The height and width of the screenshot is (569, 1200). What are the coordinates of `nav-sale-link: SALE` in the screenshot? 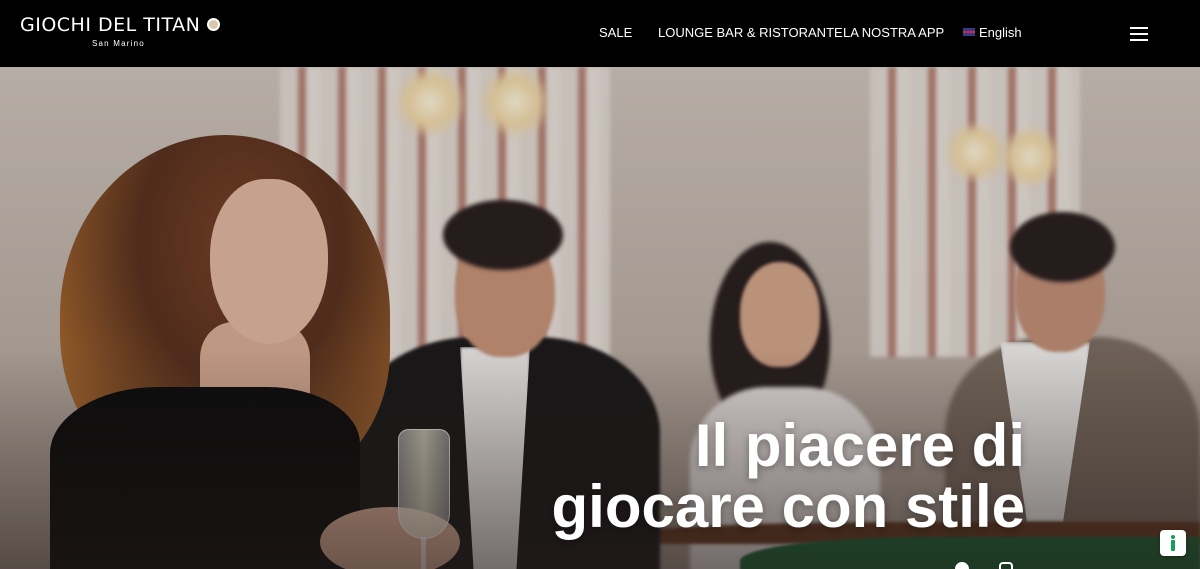 It's located at (615, 32).